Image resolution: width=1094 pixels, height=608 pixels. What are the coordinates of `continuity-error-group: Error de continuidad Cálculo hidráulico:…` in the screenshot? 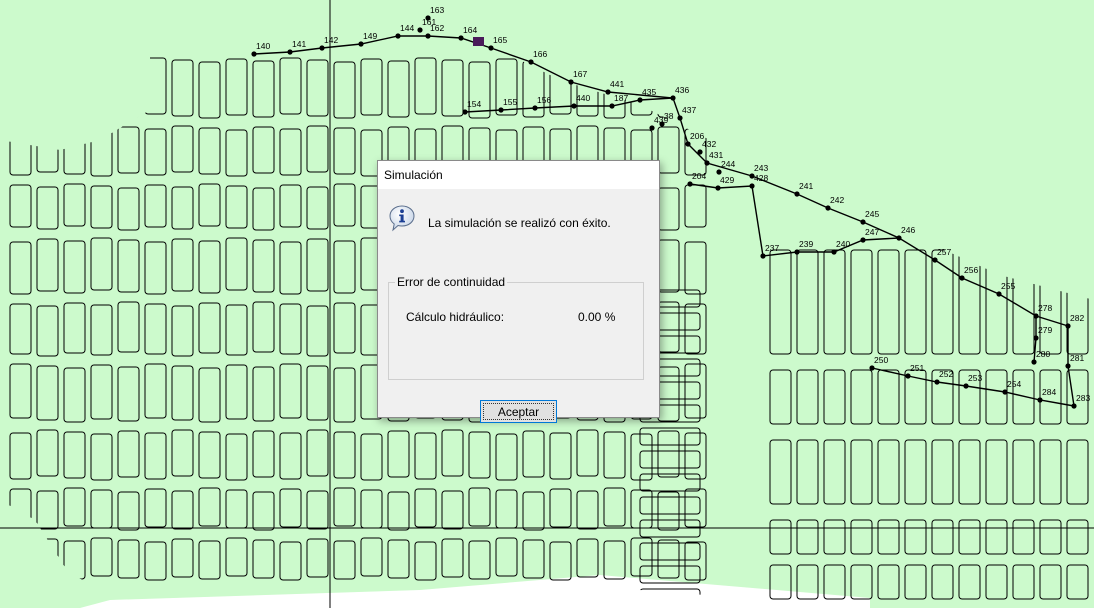 It's located at (516, 327).